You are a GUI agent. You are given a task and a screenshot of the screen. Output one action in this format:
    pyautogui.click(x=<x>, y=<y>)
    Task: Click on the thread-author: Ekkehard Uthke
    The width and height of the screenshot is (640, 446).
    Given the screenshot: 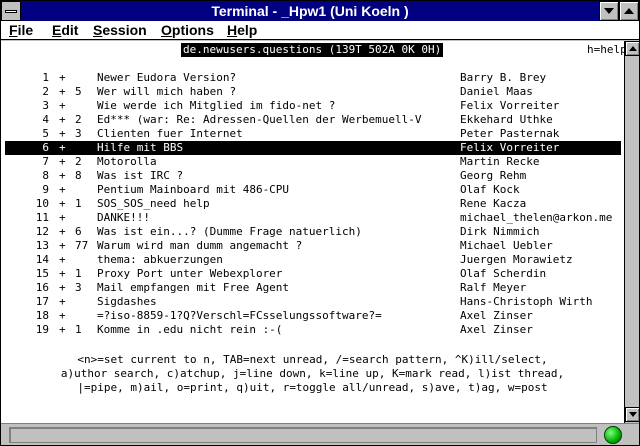 What is the action you would take?
    pyautogui.click(x=506, y=119)
    